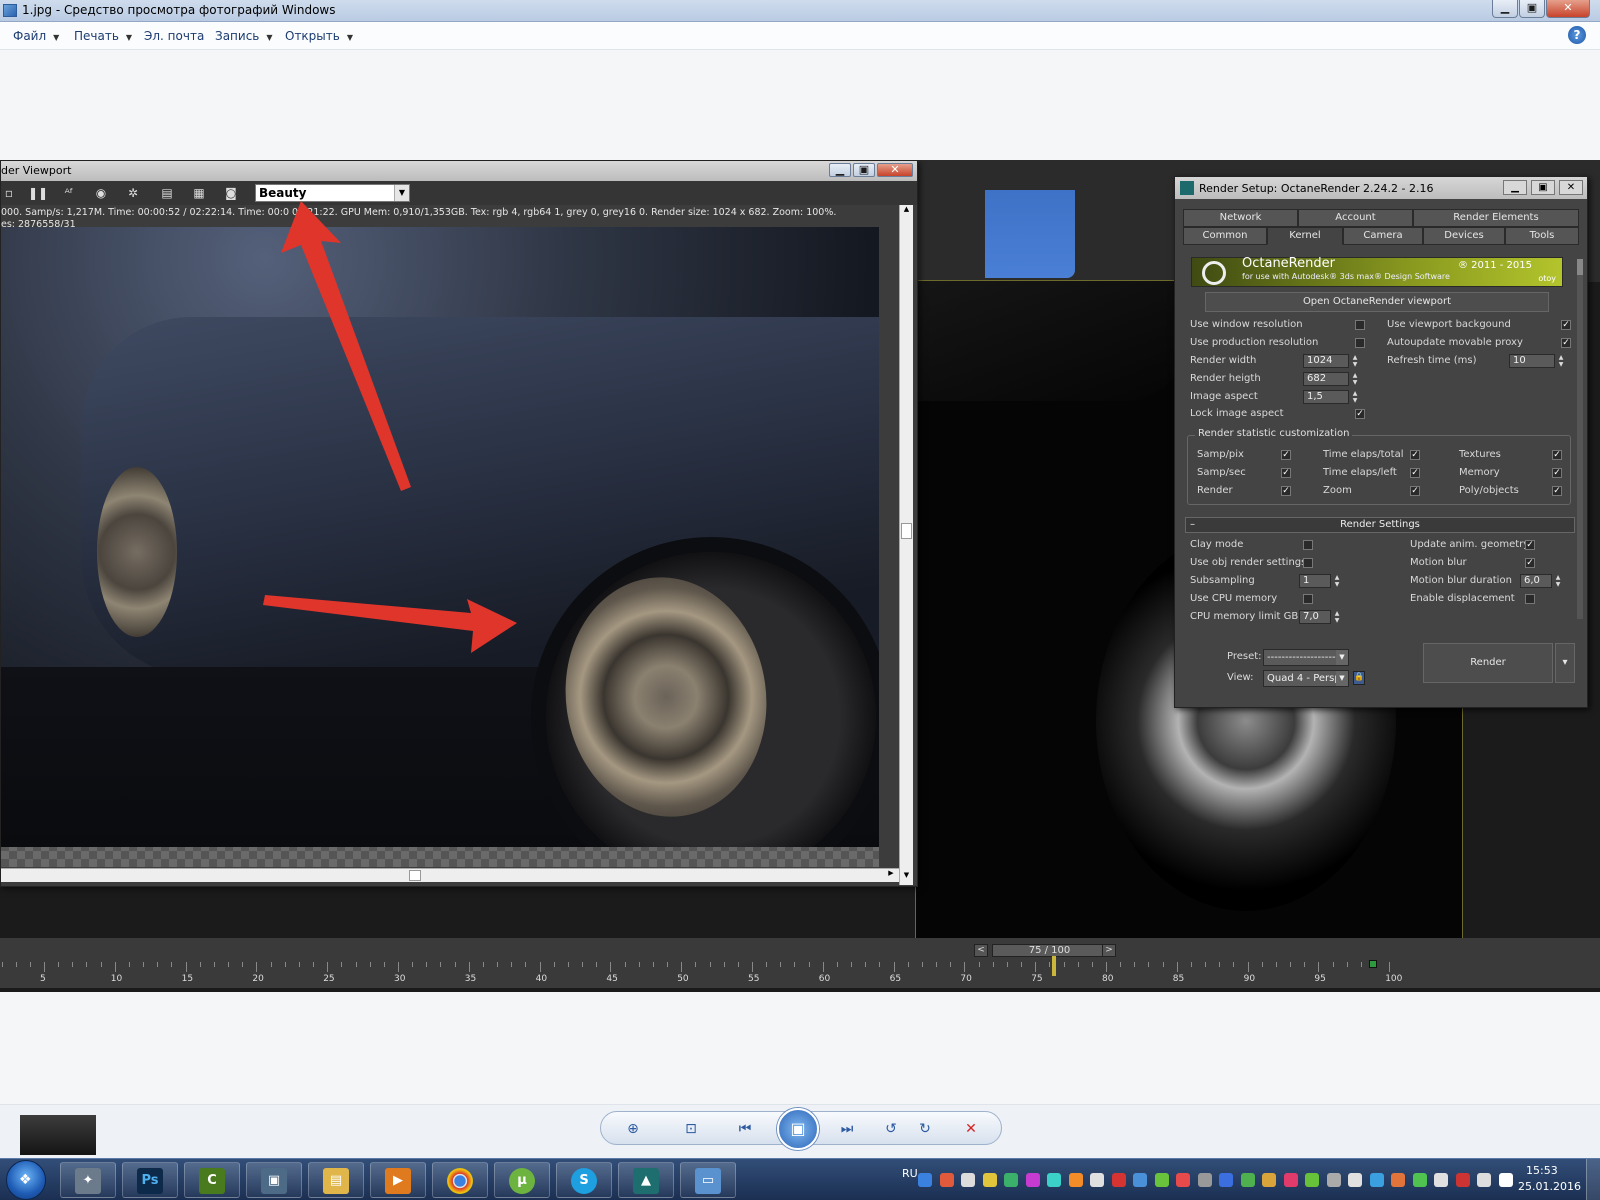 Image resolution: width=1600 pixels, height=1200 pixels. I want to click on use-cpu-memory-checkbox, so click(1308, 599).